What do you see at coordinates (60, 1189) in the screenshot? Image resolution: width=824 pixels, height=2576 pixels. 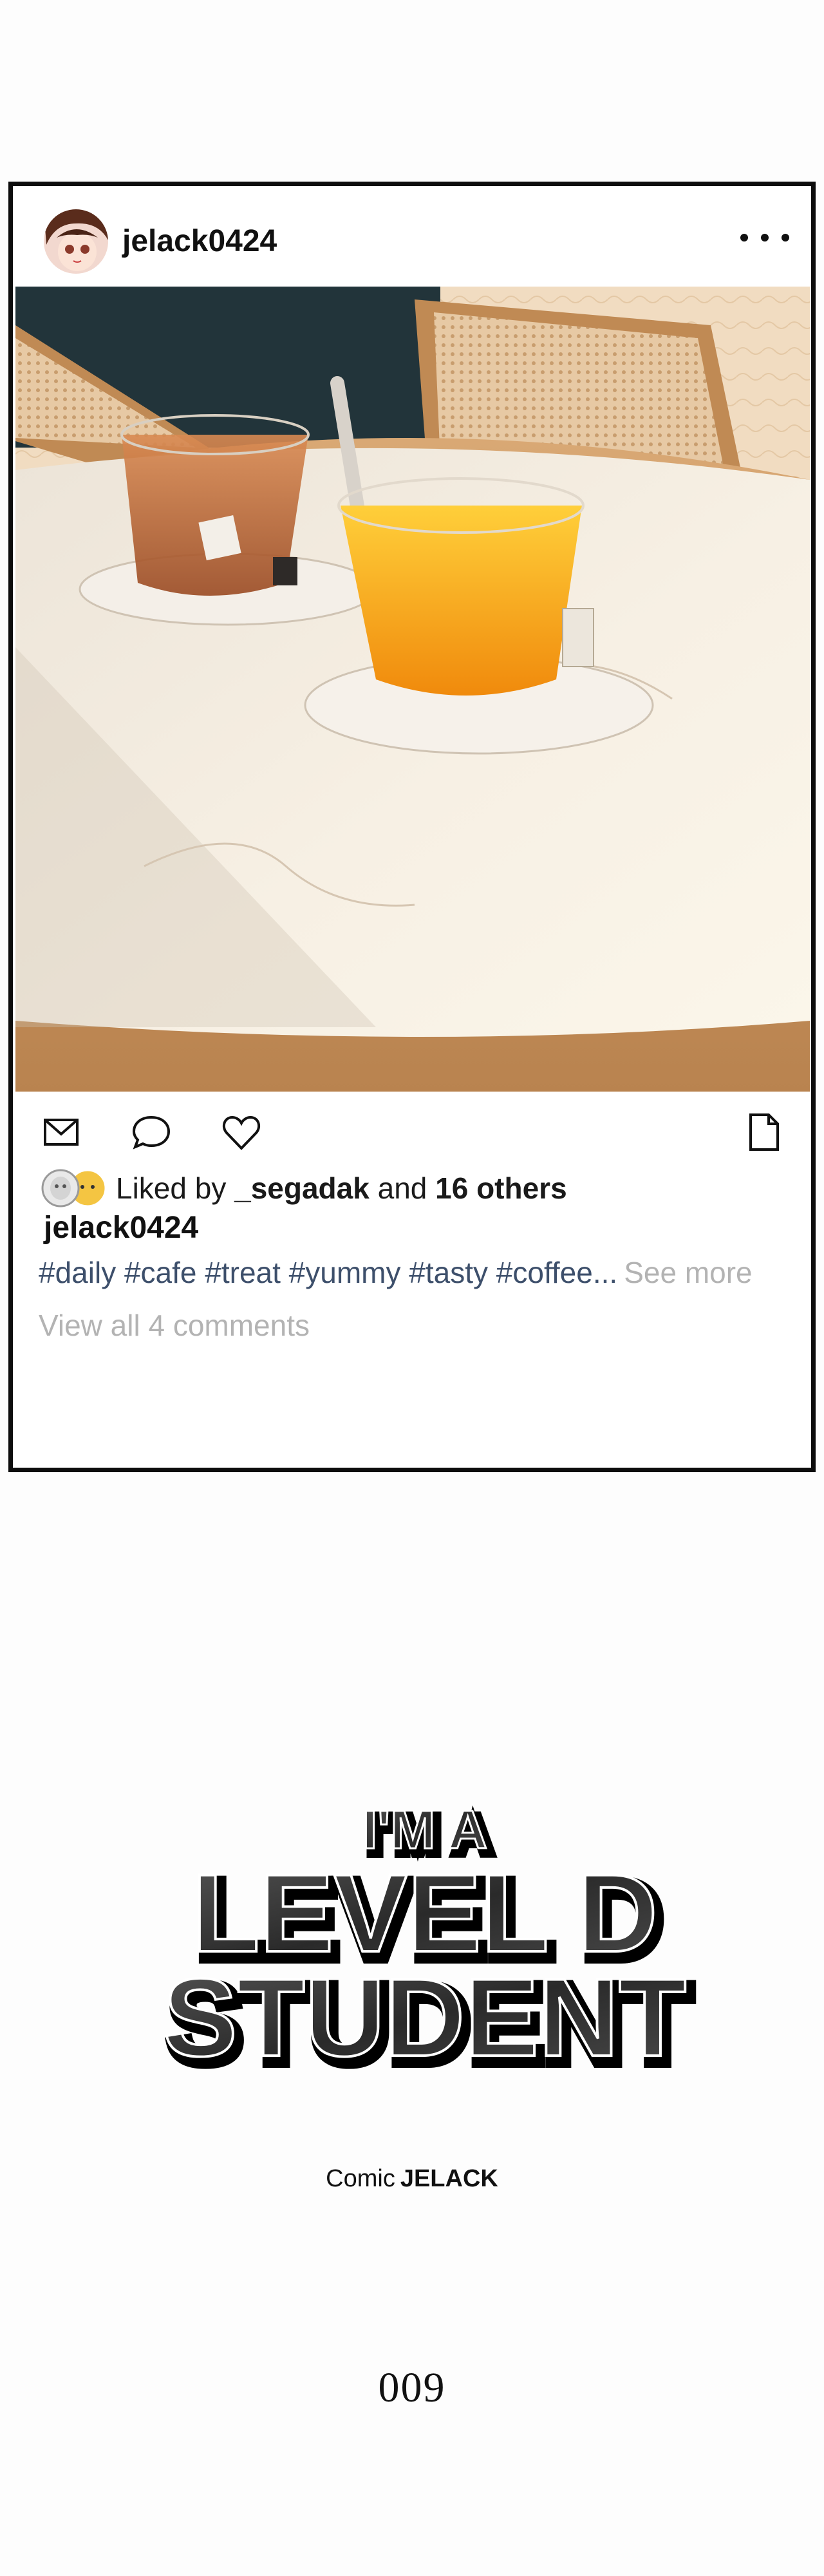 I see `liker-avatar` at bounding box center [60, 1189].